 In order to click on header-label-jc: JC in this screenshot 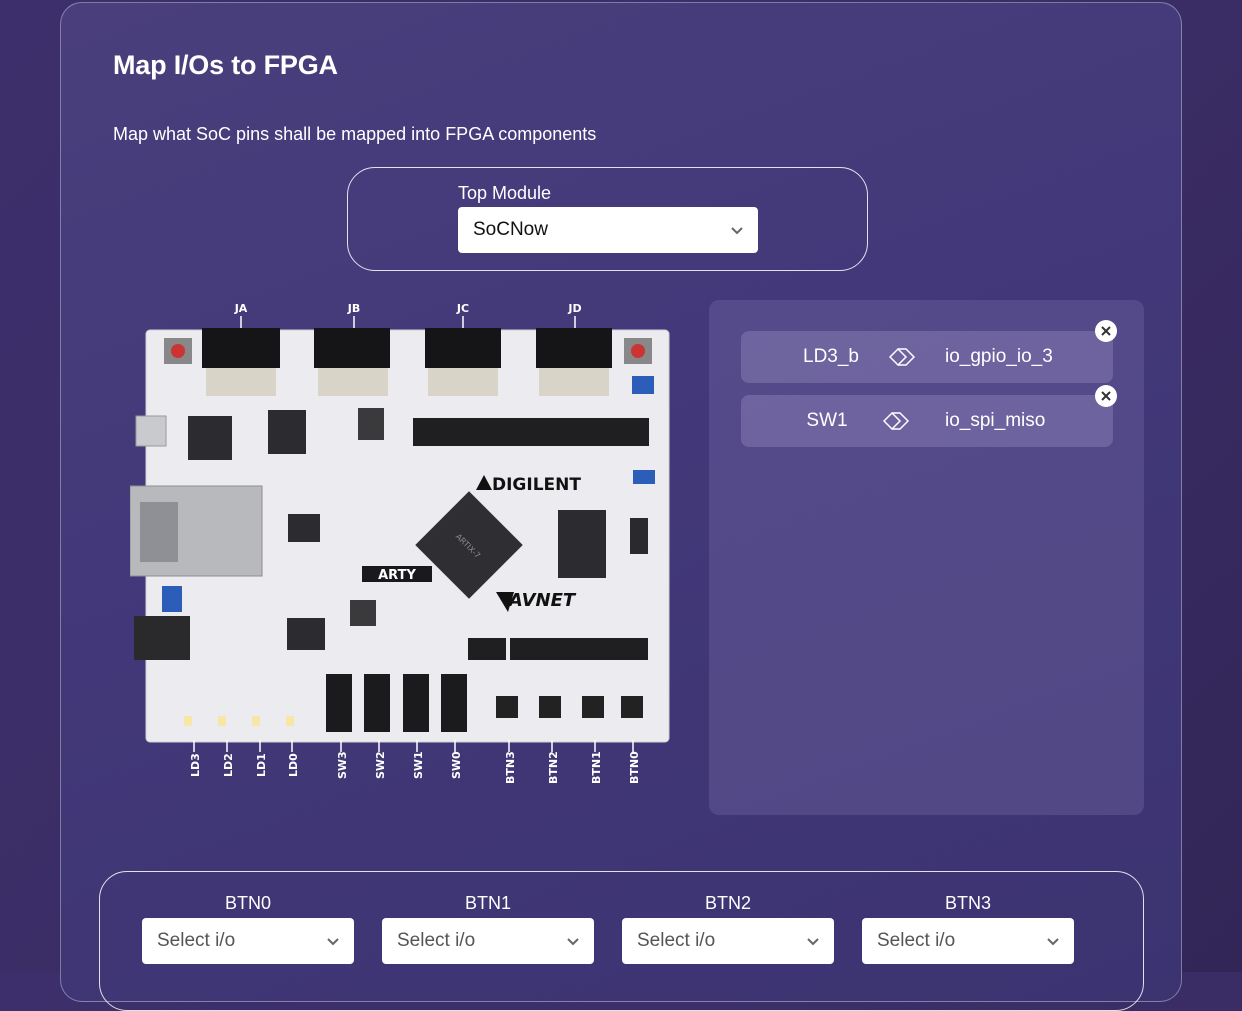, I will do `click(462, 308)`.